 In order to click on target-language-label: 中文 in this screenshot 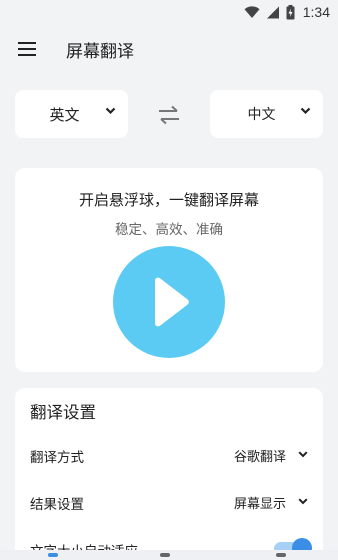, I will do `click(261, 115)`.